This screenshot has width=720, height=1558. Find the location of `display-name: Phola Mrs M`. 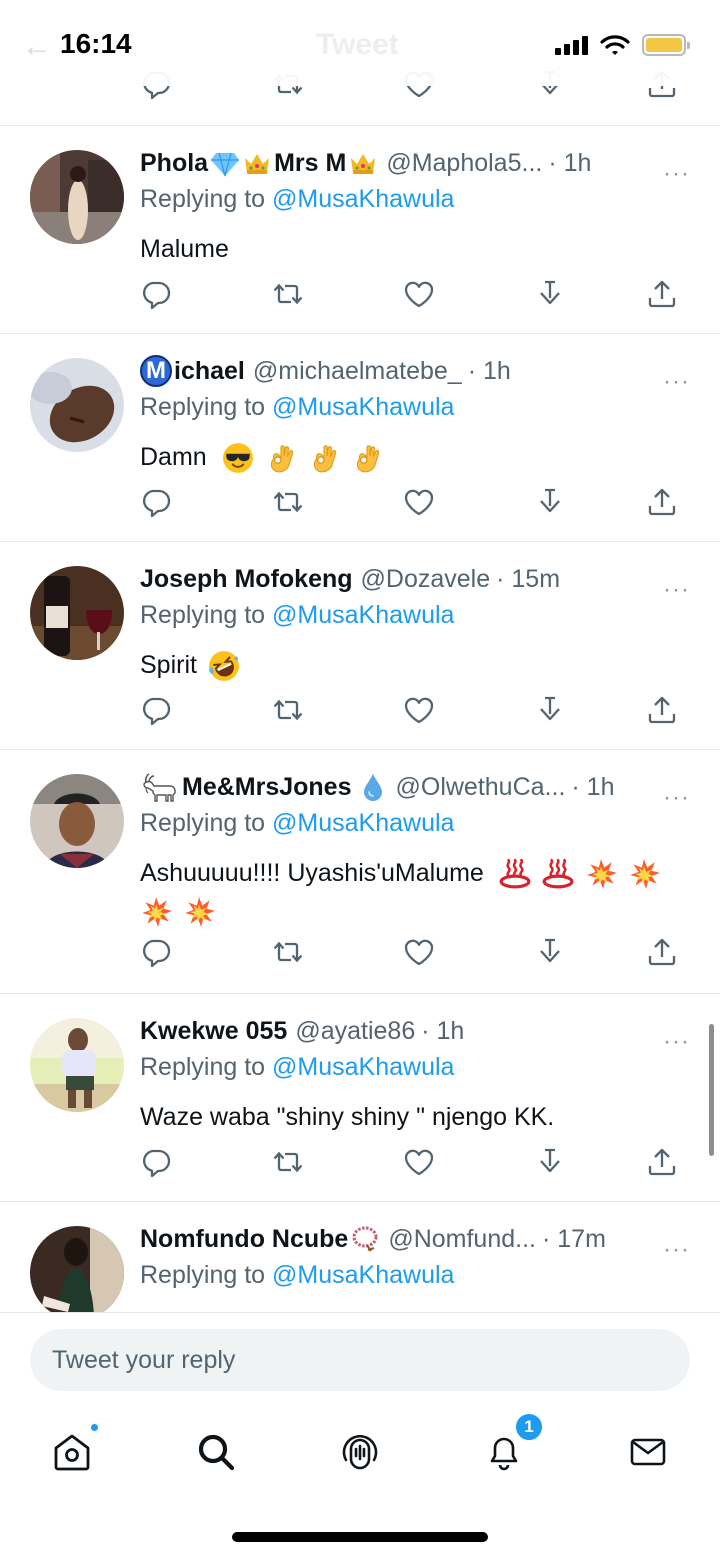

display-name: Phola Mrs M is located at coordinates (259, 163).